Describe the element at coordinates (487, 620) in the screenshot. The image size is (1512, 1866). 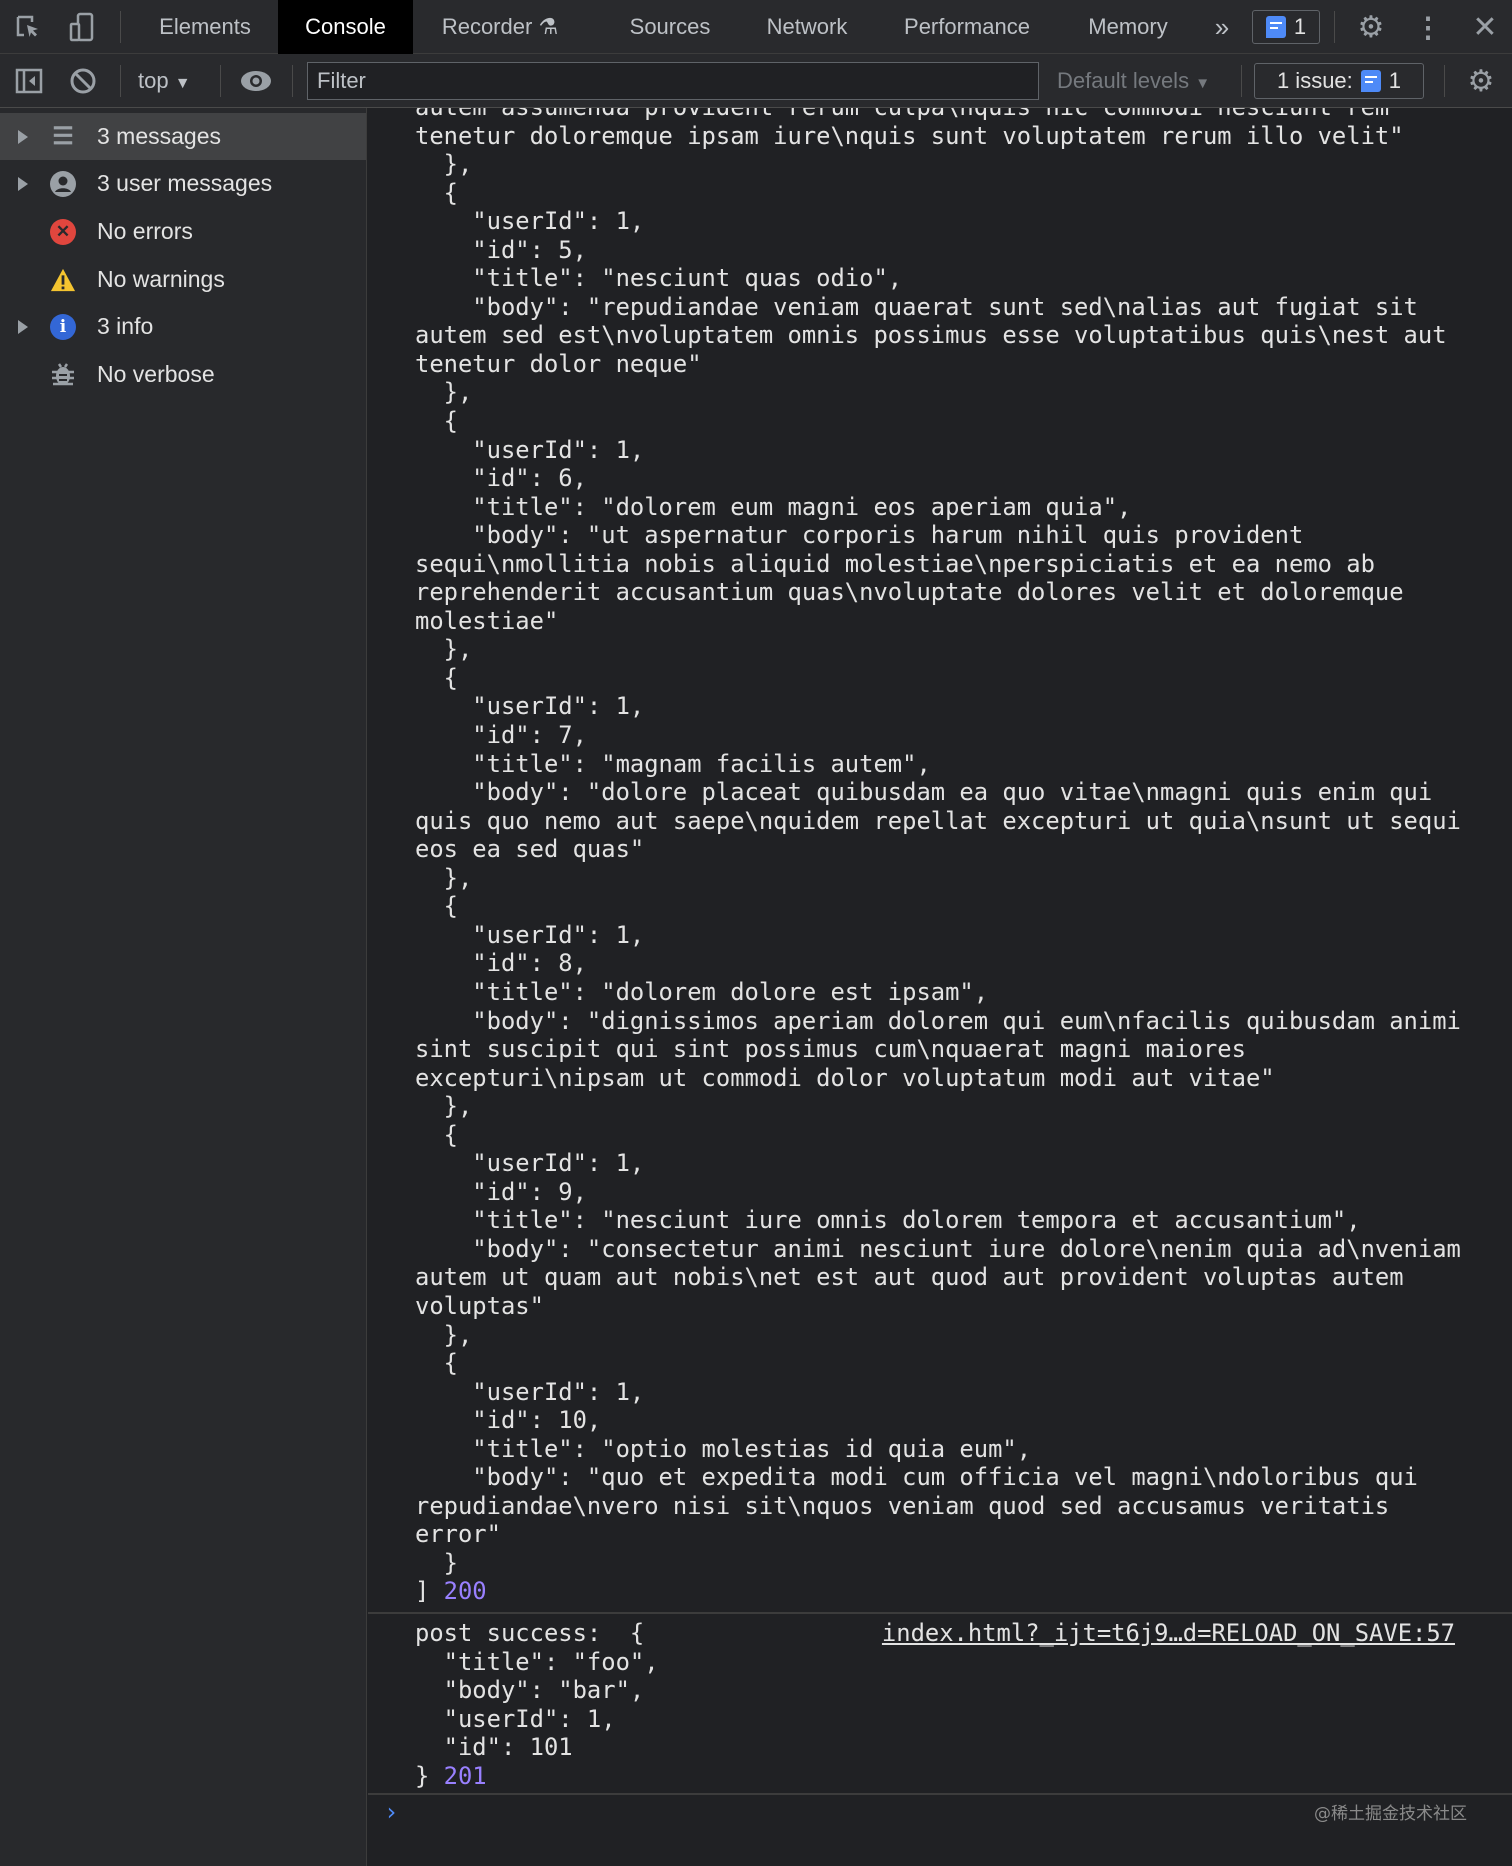
I see `console-line: molestiae"` at that location.